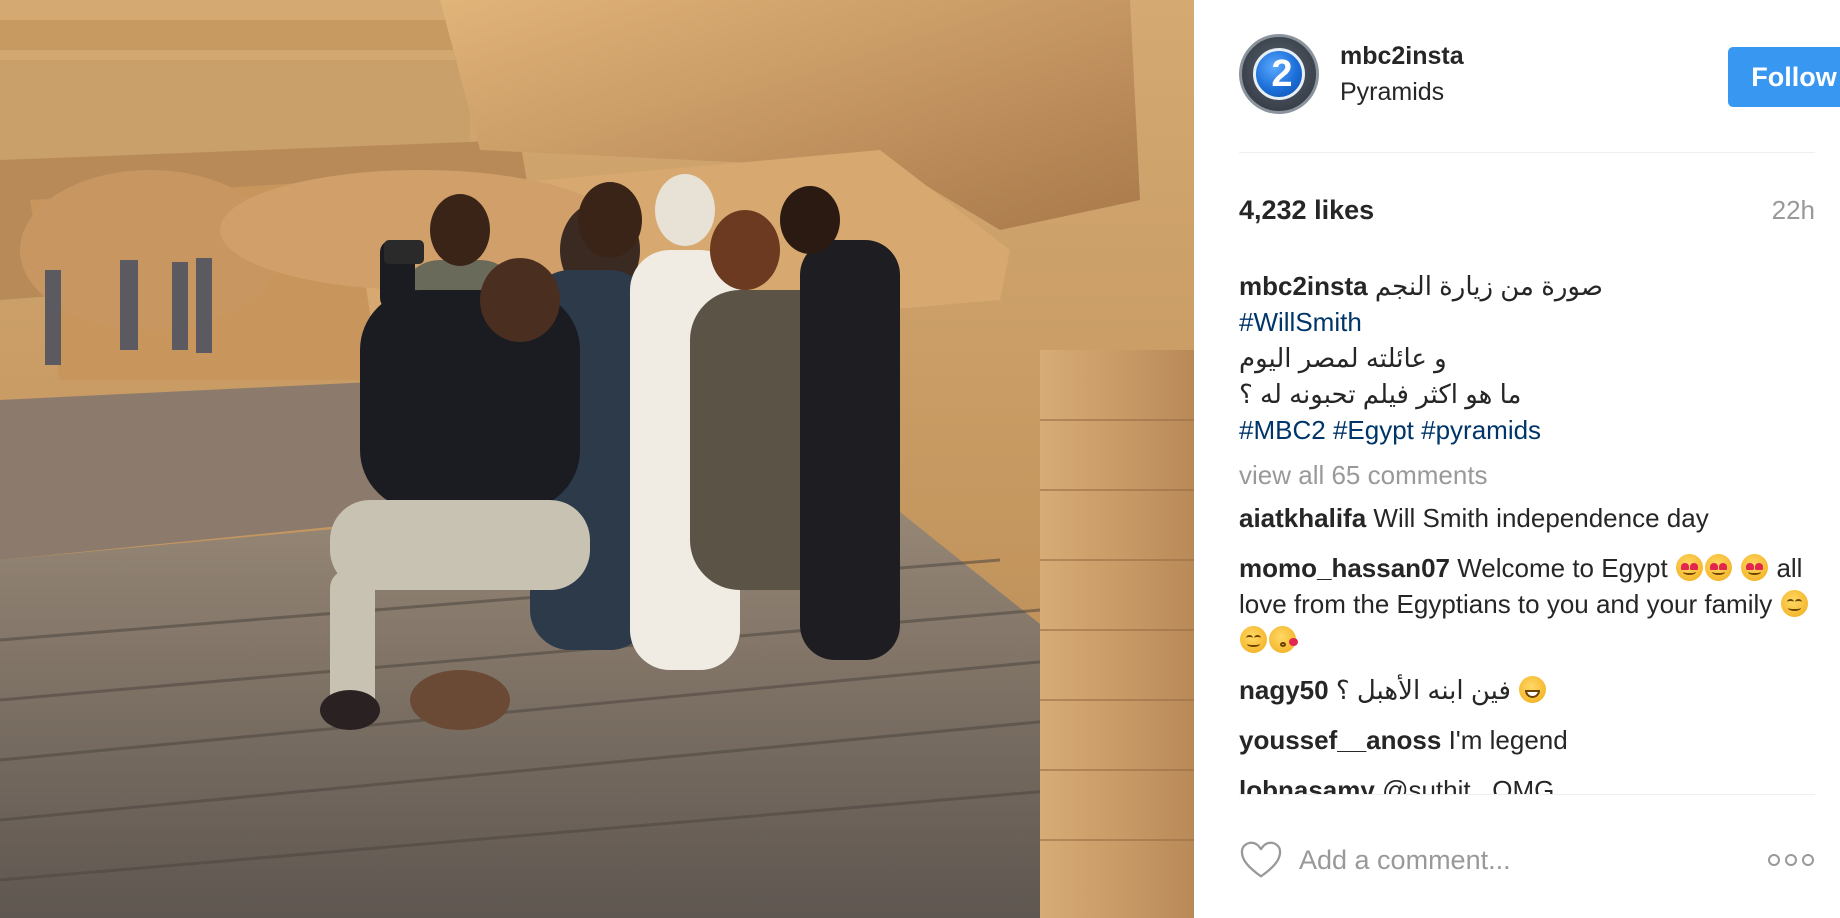 The image size is (1840, 918). Describe the element at coordinates (1481, 430) in the screenshot. I see `hashtag-pyramids: #pyramids` at that location.